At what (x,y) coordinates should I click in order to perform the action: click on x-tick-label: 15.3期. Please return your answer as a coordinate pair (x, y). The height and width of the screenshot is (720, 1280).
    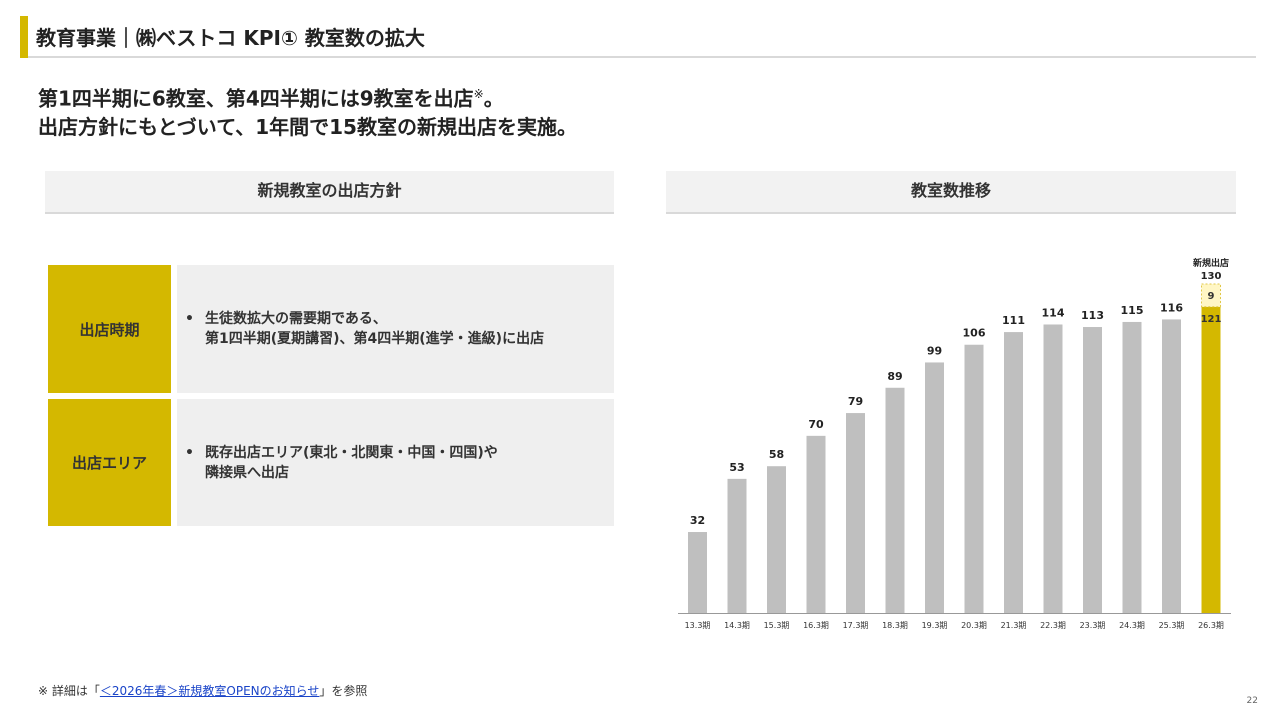
    Looking at the image, I should click on (777, 625).